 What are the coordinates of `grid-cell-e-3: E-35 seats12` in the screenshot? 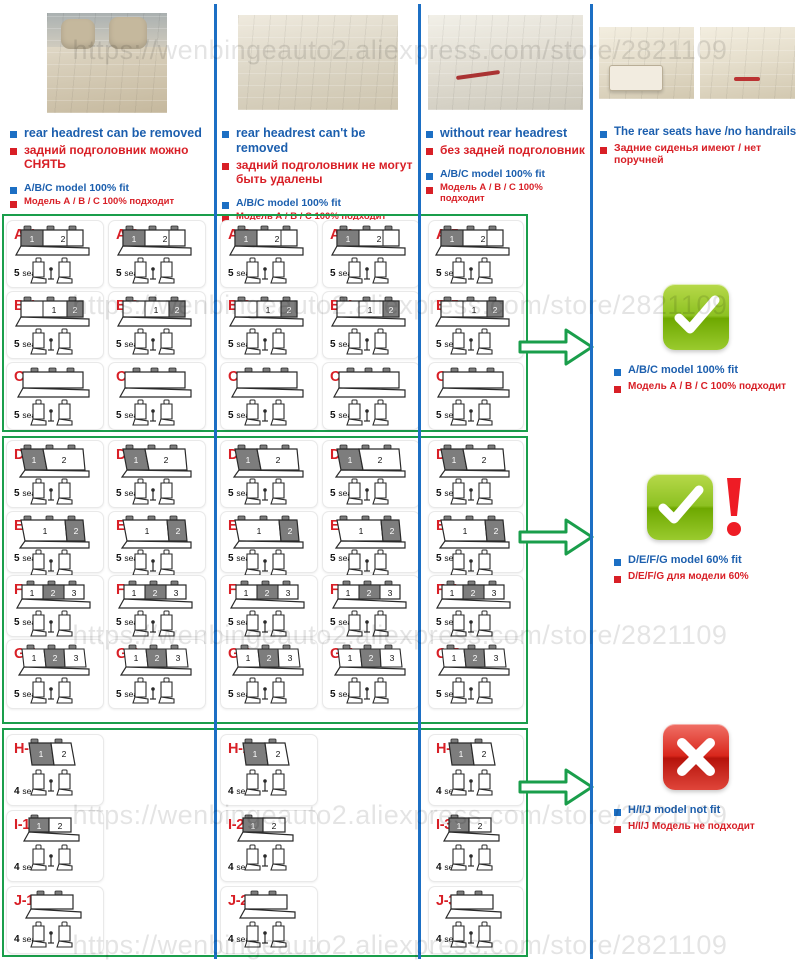 It's located at (269, 543).